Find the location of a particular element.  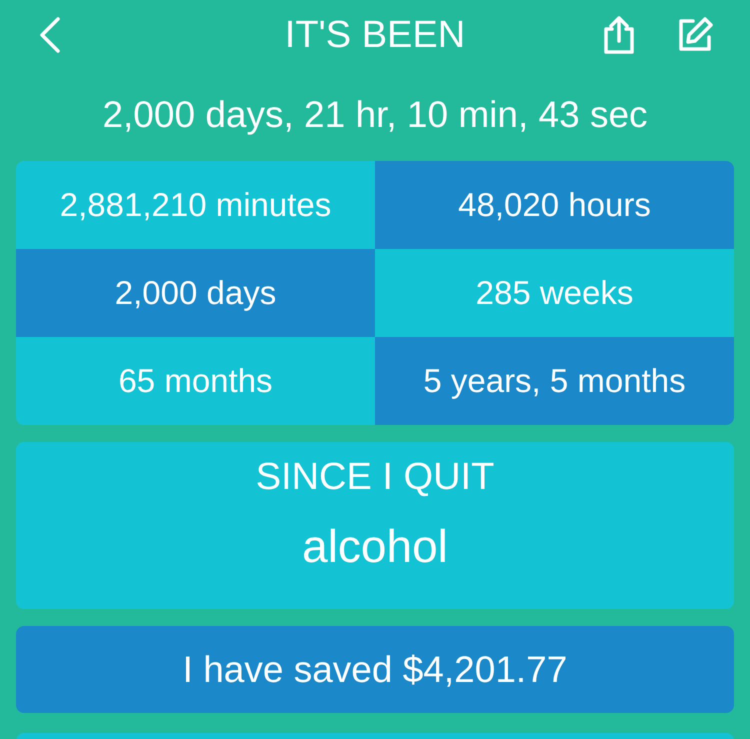

time-unit-cell: 2,881,210 minutes is located at coordinates (195, 205).